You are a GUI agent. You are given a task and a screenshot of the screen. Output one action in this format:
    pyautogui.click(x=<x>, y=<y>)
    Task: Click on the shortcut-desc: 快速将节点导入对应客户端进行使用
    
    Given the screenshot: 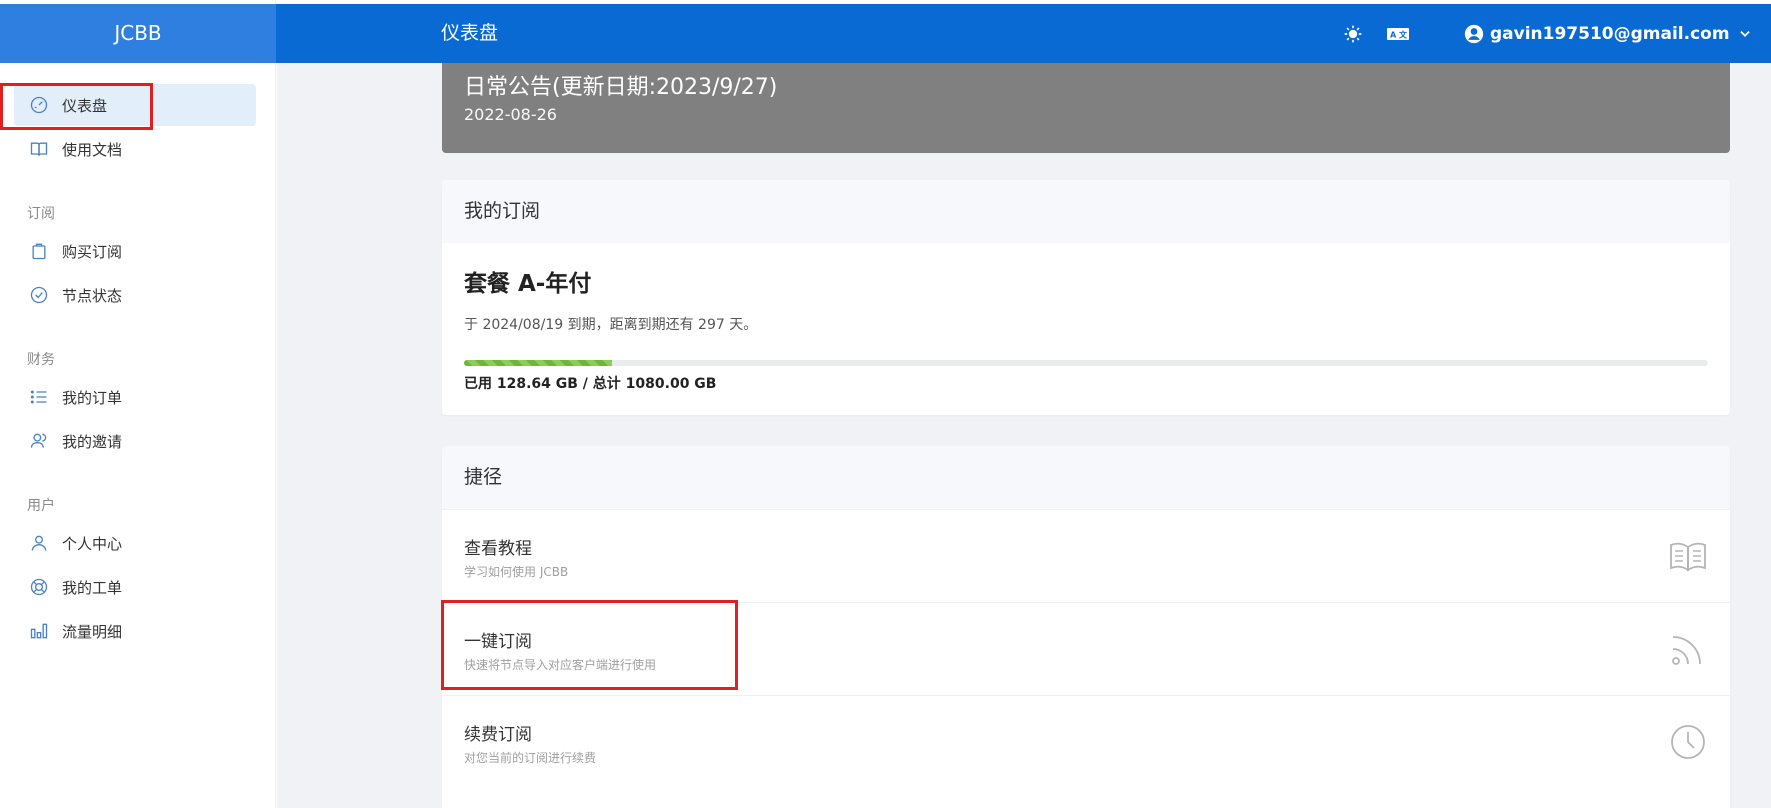 What is the action you would take?
    pyautogui.click(x=560, y=665)
    